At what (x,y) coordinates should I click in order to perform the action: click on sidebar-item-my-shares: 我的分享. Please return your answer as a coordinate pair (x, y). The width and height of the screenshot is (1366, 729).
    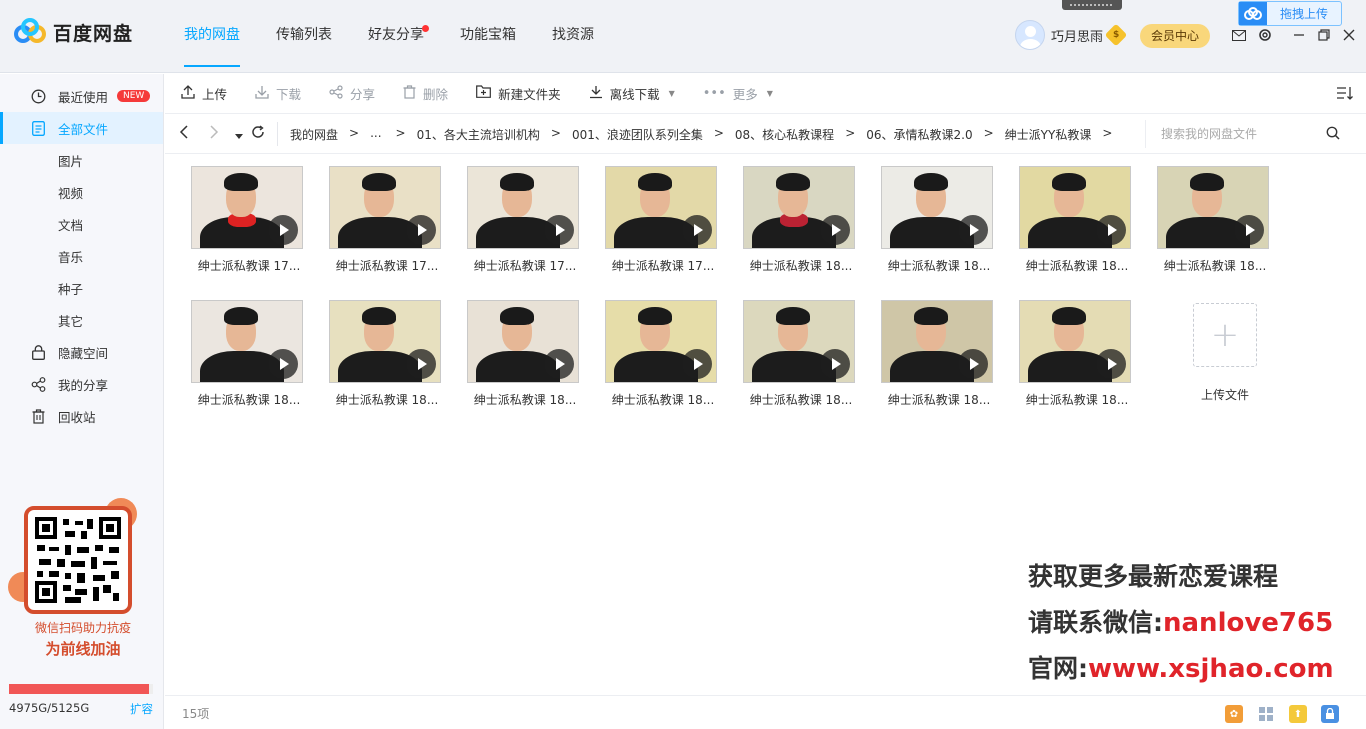
    Looking at the image, I should click on (81, 384).